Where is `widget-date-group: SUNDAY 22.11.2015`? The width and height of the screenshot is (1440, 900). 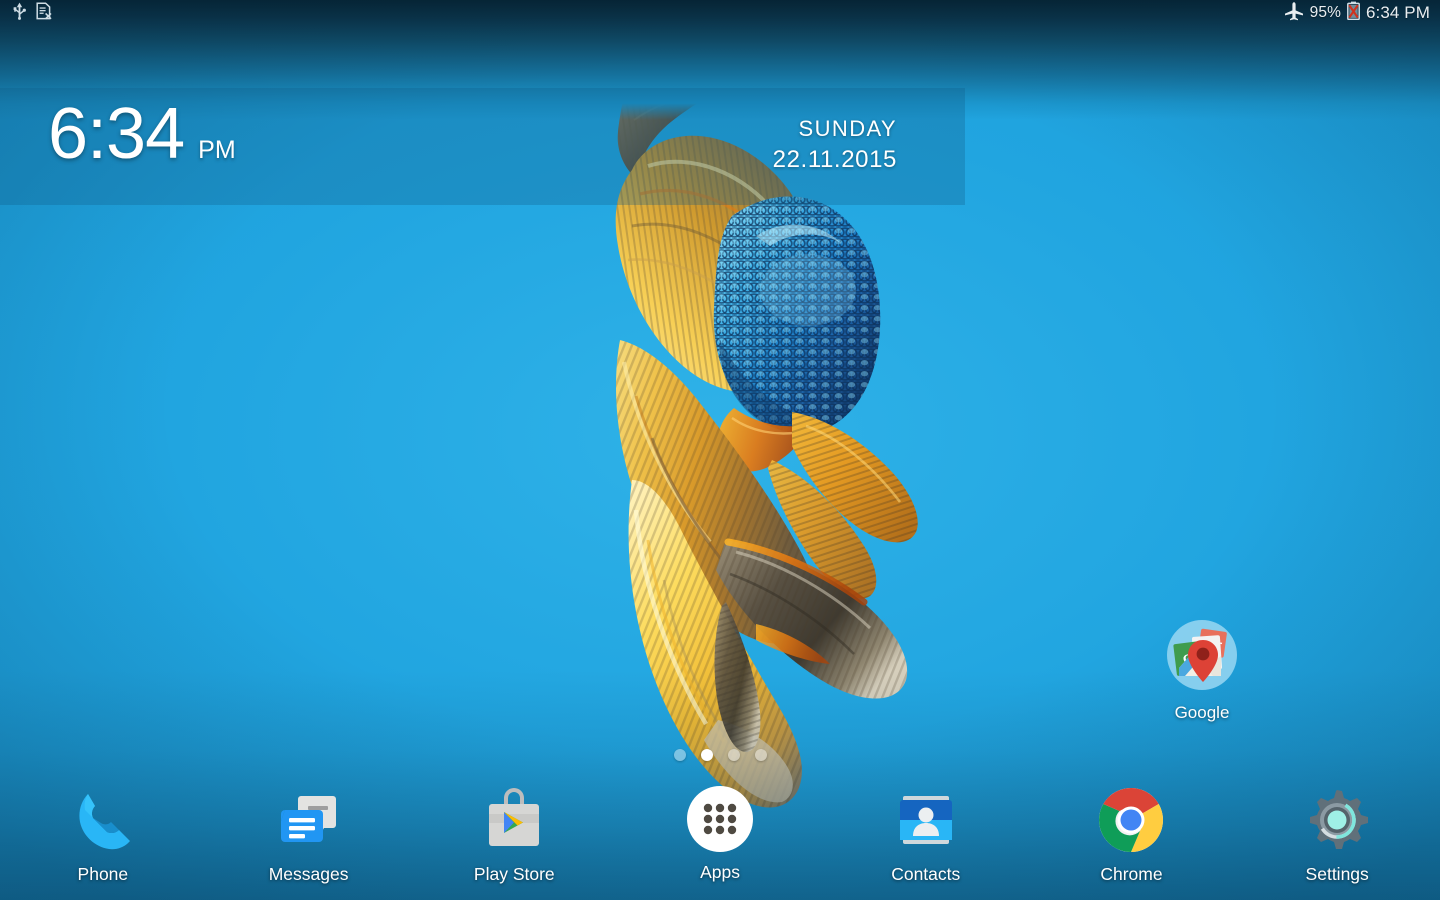
widget-date-group: SUNDAY 22.11.2015 is located at coordinates (835, 145).